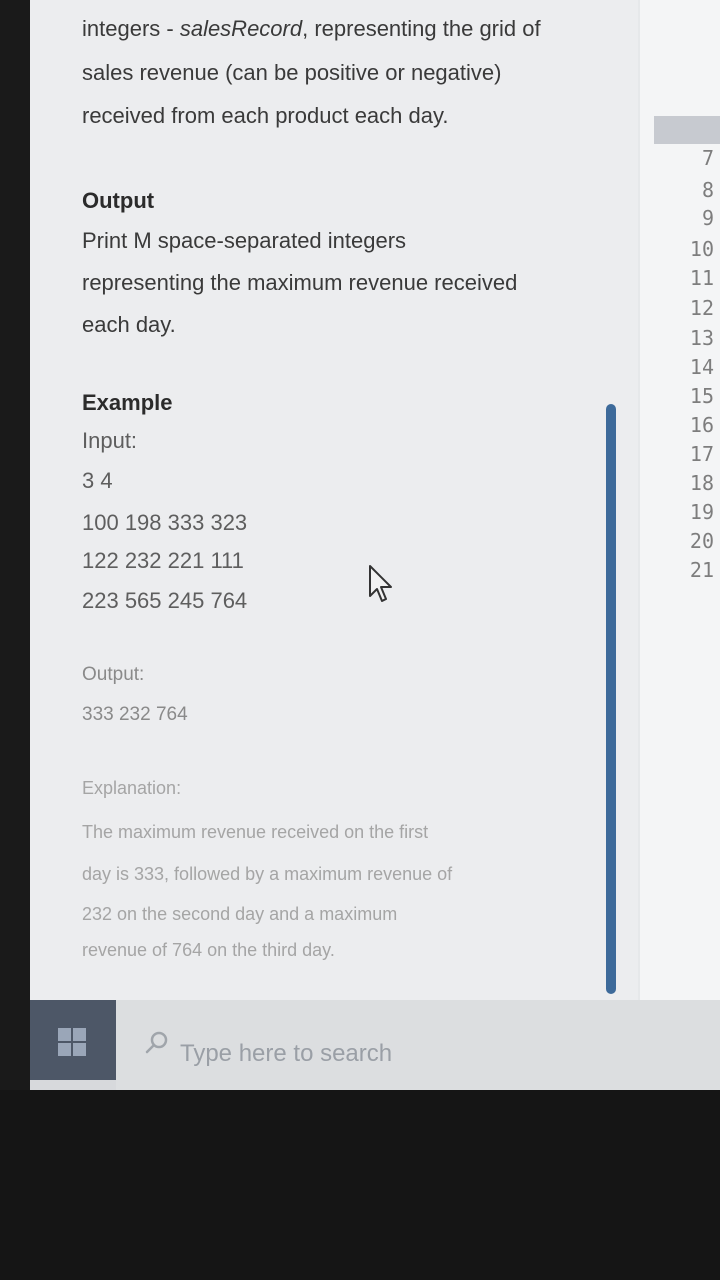  What do you see at coordinates (701, 396) in the screenshot?
I see `line-number: 15` at bounding box center [701, 396].